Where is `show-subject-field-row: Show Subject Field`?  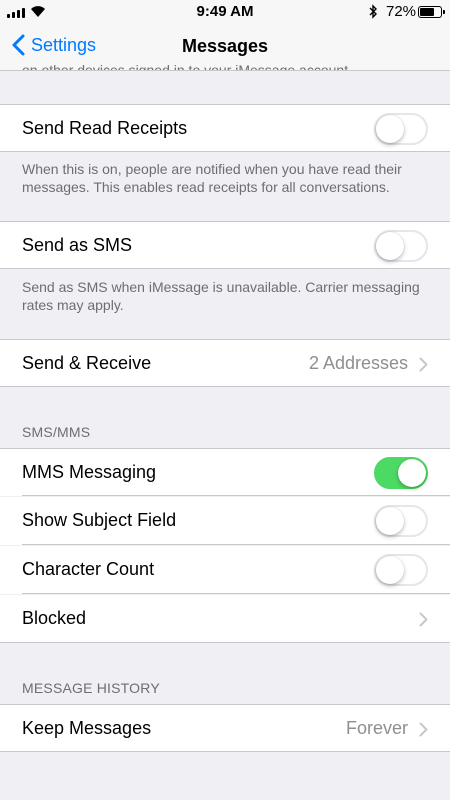 show-subject-field-row: Show Subject Field is located at coordinates (225, 521).